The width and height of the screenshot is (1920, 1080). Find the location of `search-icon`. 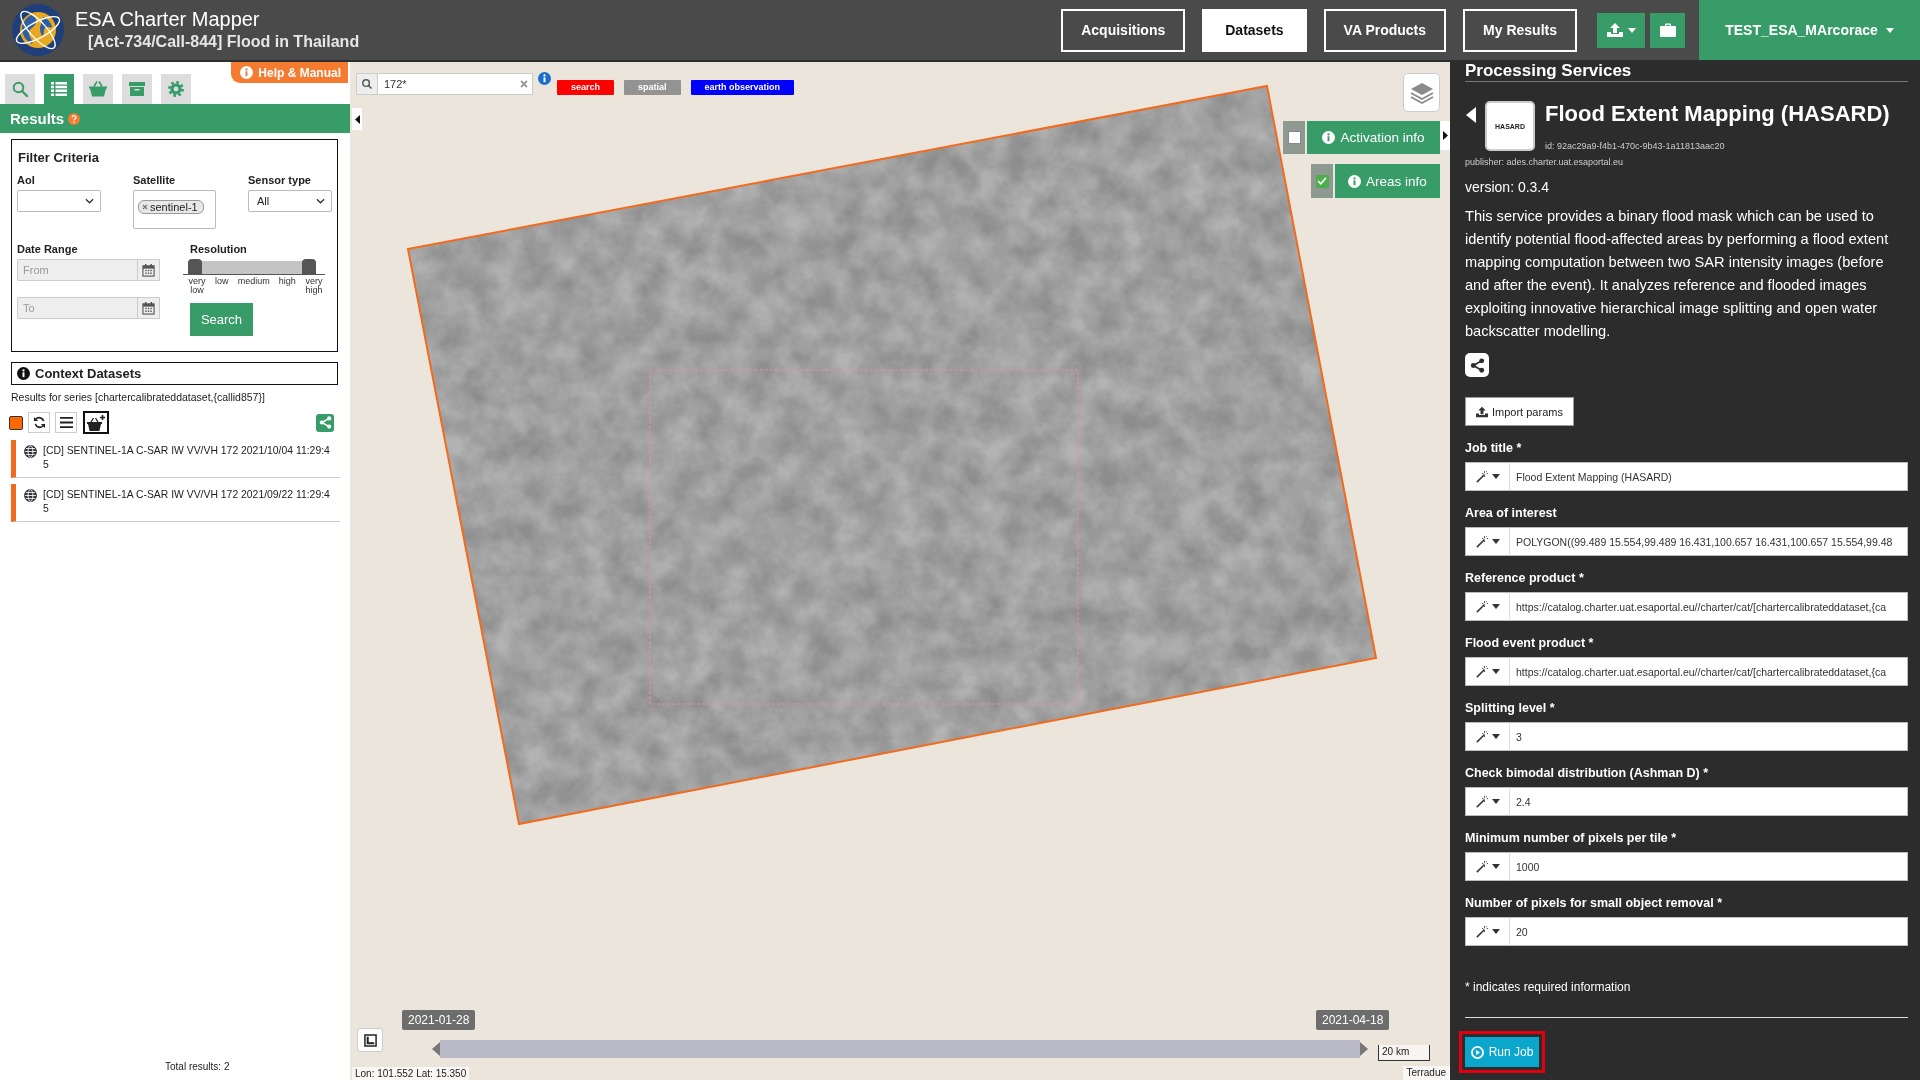

search-icon is located at coordinates (20, 89).